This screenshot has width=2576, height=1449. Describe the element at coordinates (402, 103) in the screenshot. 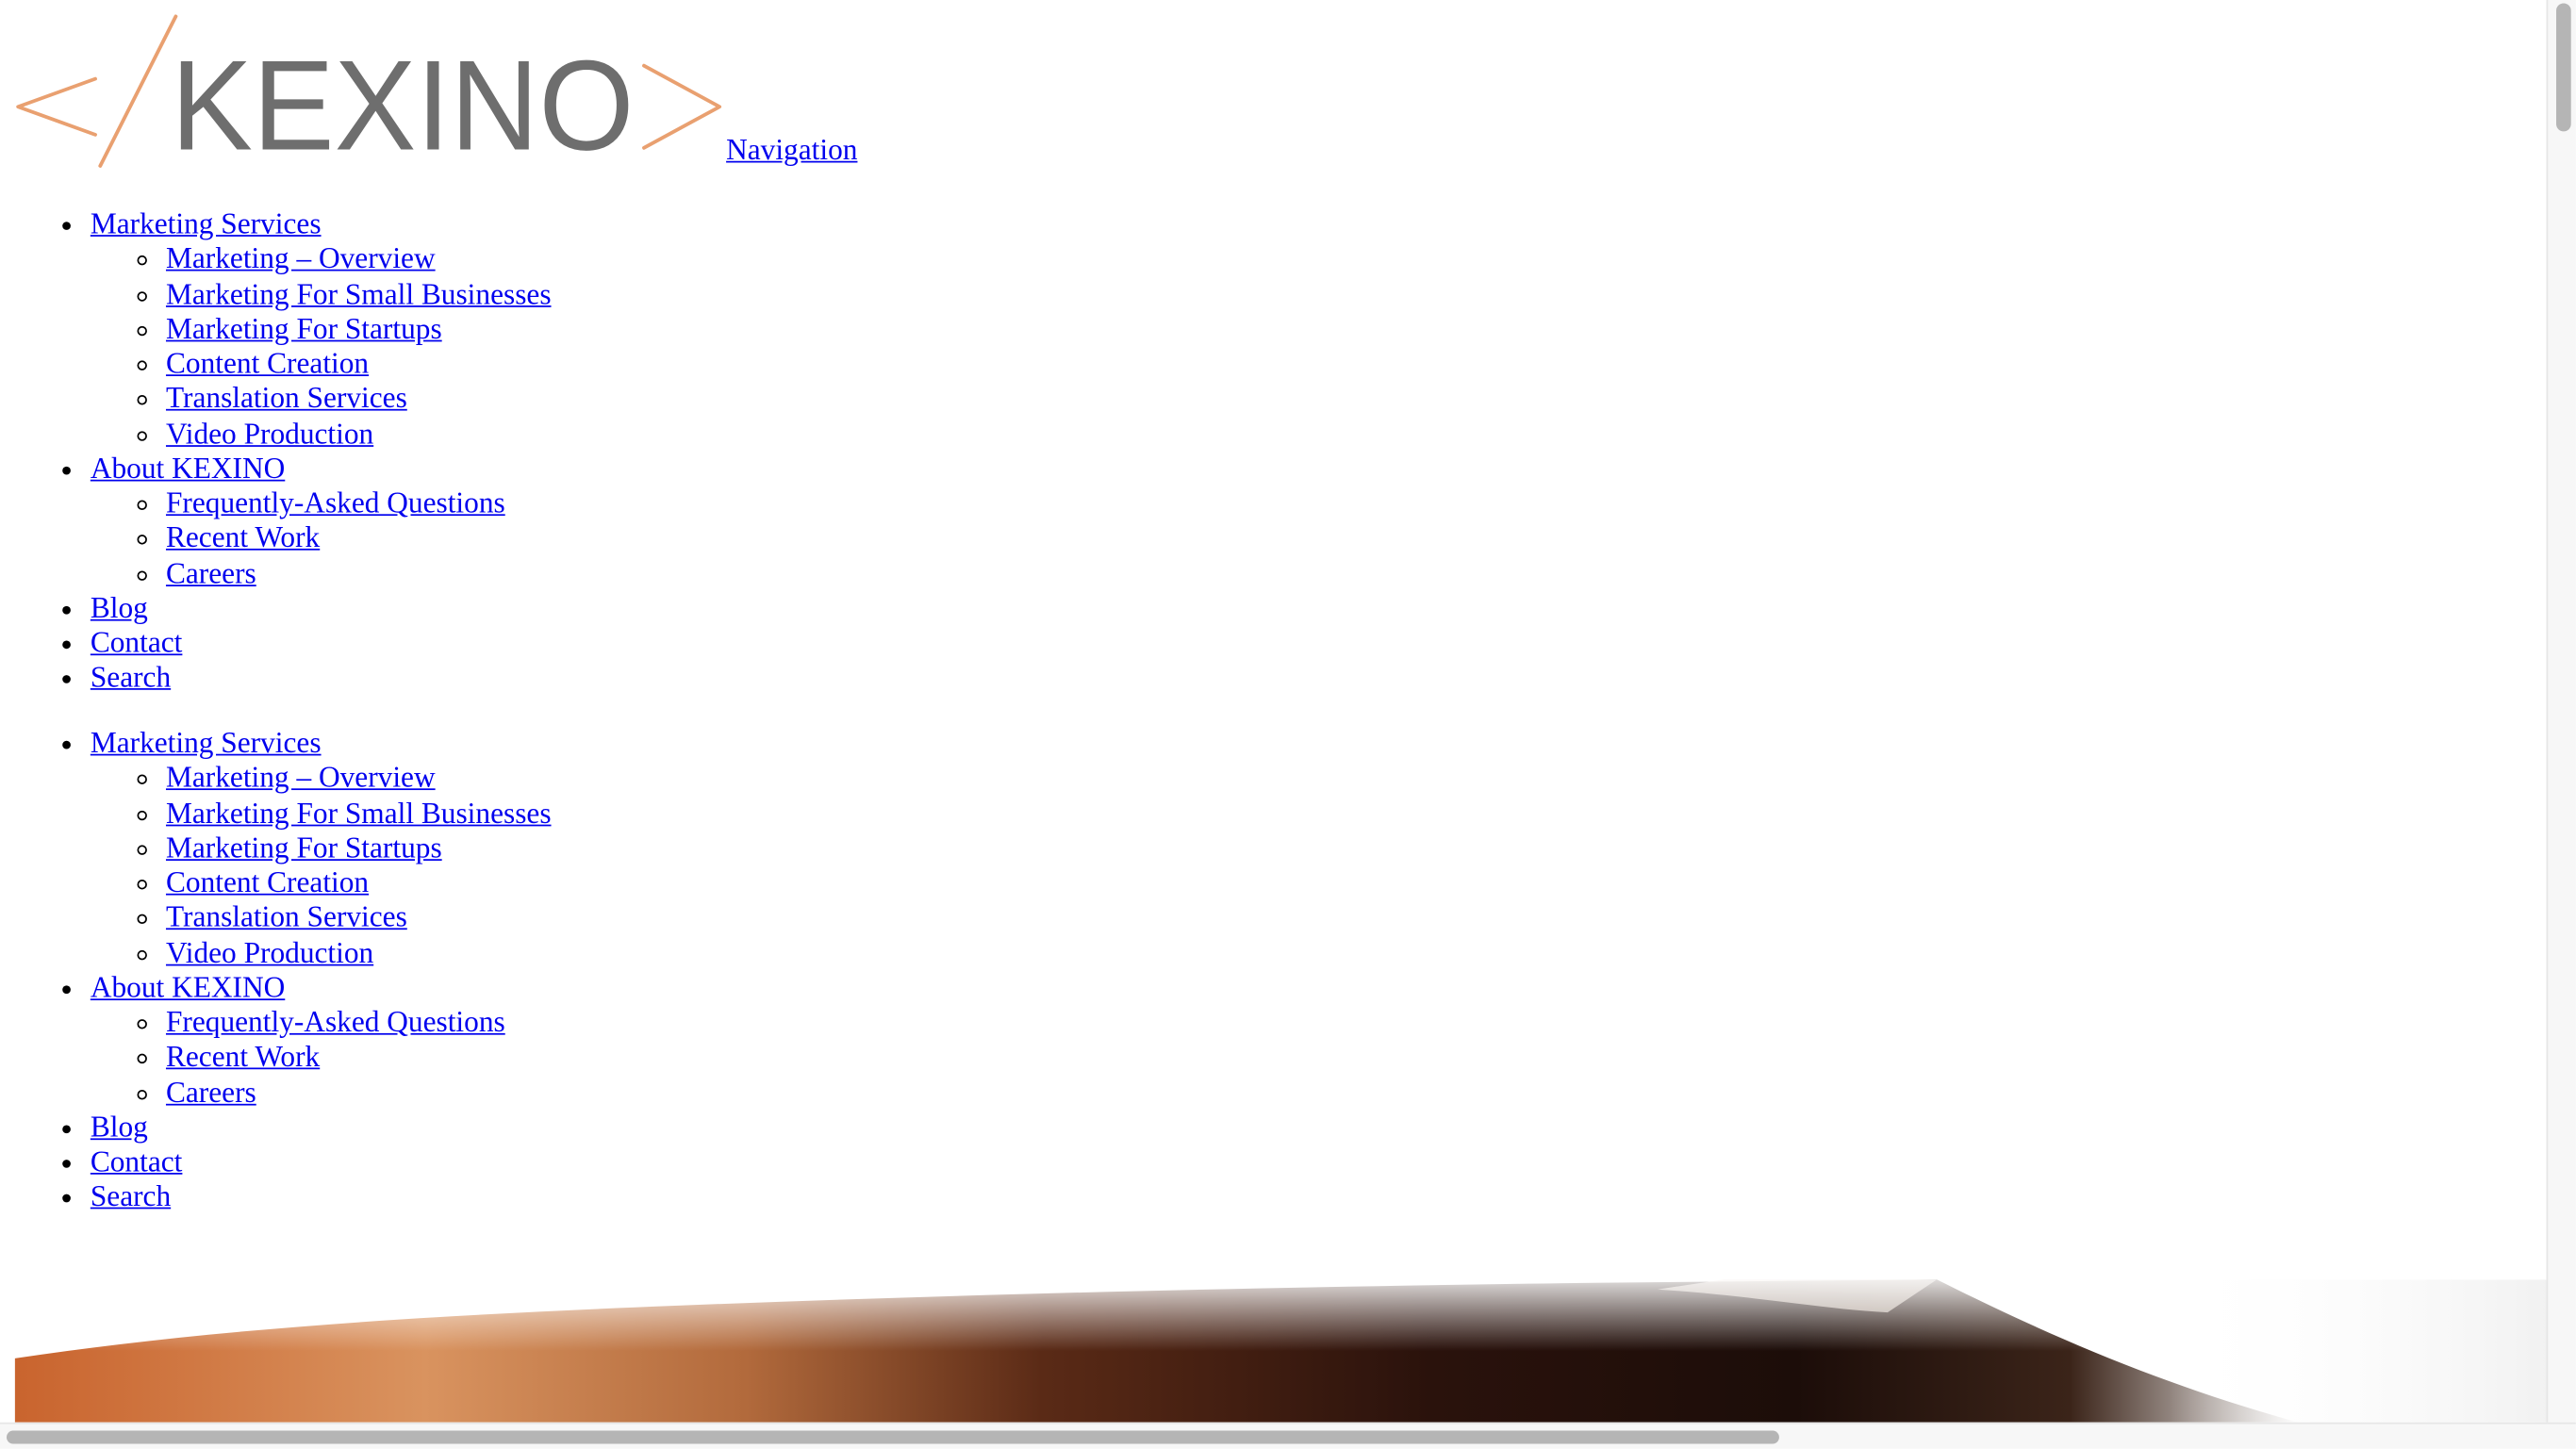

I see `logo-text: KEXINO` at that location.